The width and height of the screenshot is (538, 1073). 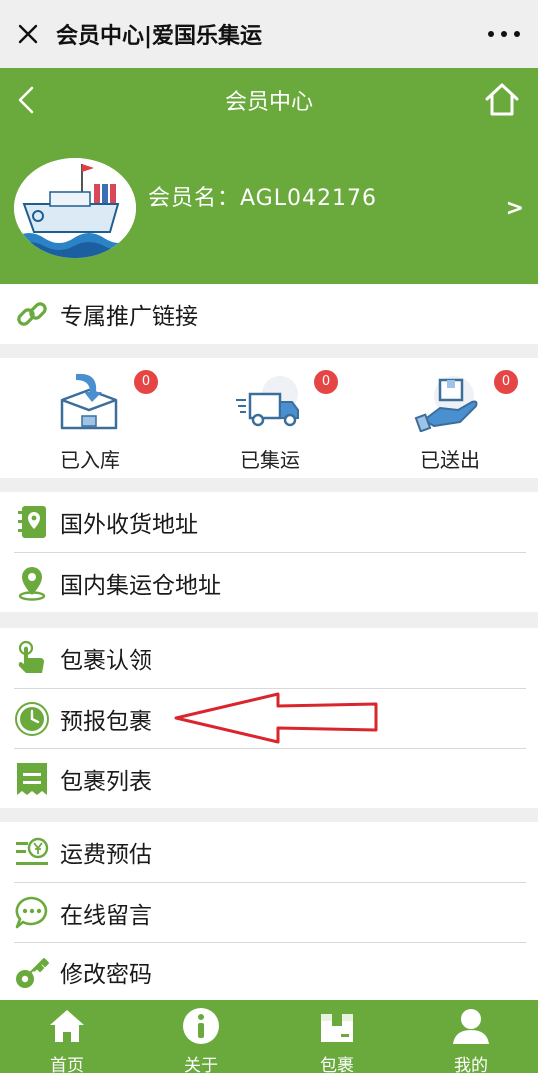 I want to click on close-icon, so click(x=28, y=34).